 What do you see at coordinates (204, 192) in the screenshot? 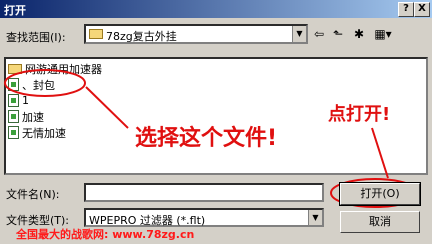
I see `filename-input` at bounding box center [204, 192].